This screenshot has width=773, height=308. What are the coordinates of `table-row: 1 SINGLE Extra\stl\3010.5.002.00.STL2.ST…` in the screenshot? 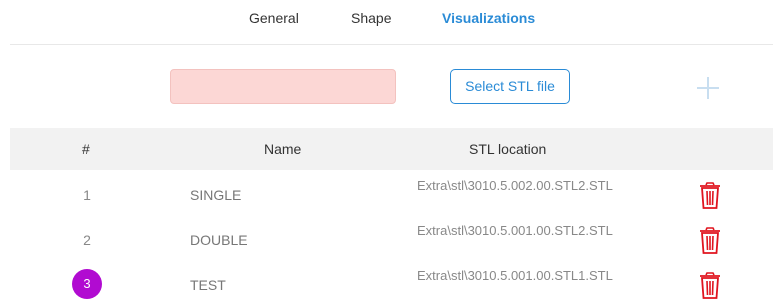 It's located at (391, 195).